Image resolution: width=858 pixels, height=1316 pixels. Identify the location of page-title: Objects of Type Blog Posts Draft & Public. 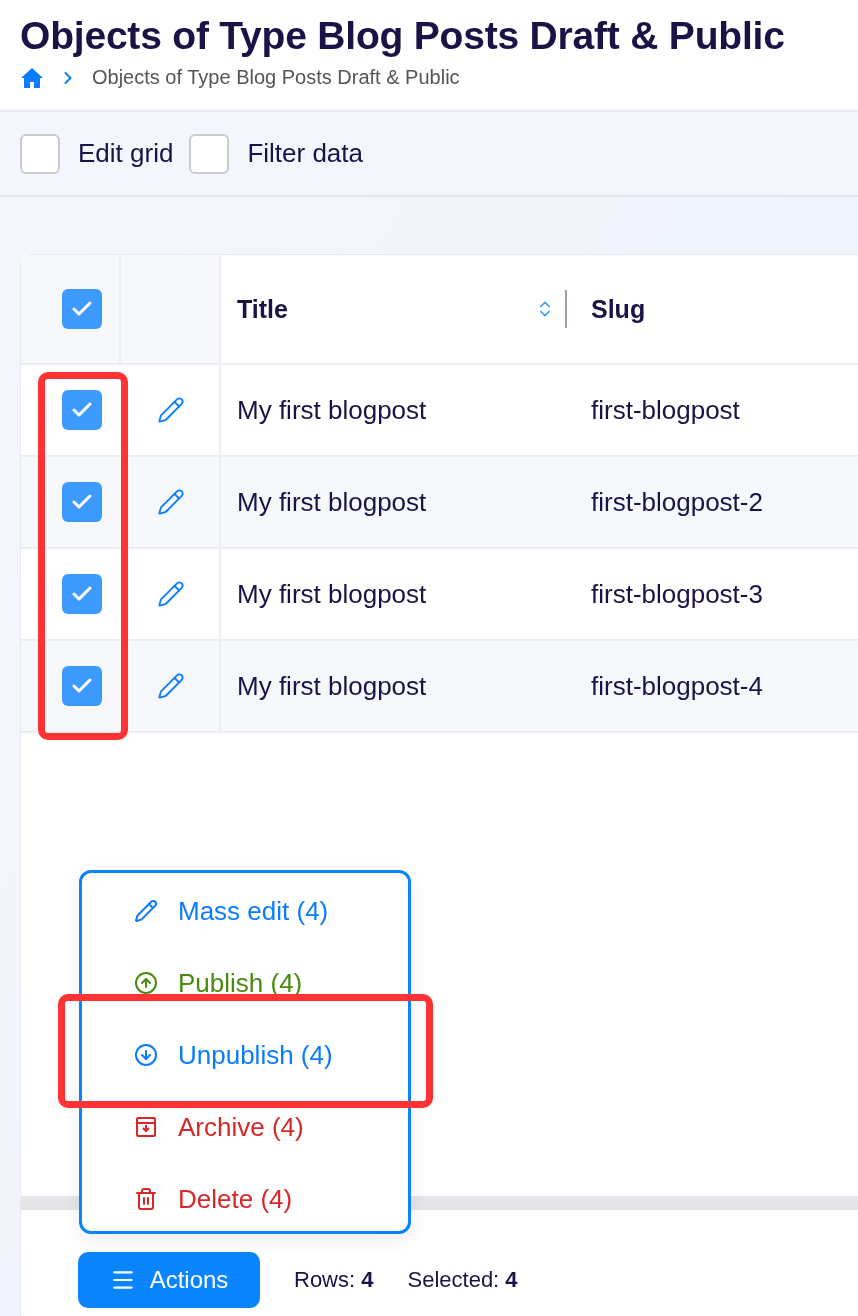
(403, 36).